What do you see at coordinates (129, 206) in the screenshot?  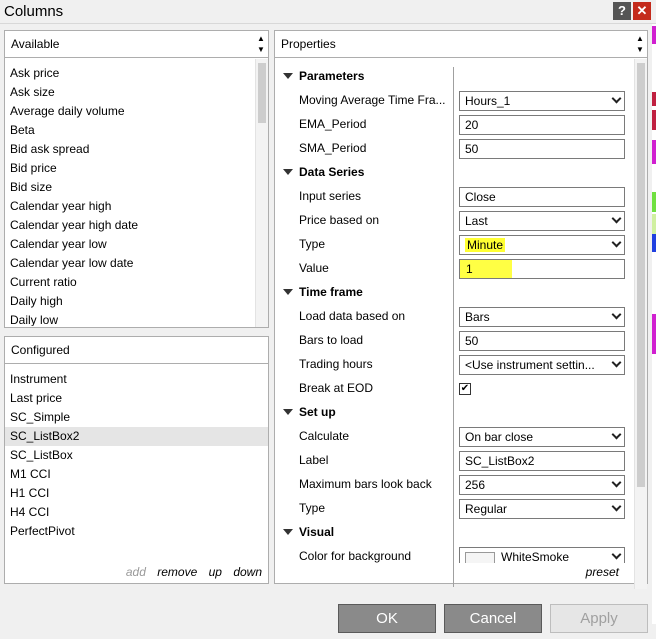 I see `list-item: Calendar year high` at bounding box center [129, 206].